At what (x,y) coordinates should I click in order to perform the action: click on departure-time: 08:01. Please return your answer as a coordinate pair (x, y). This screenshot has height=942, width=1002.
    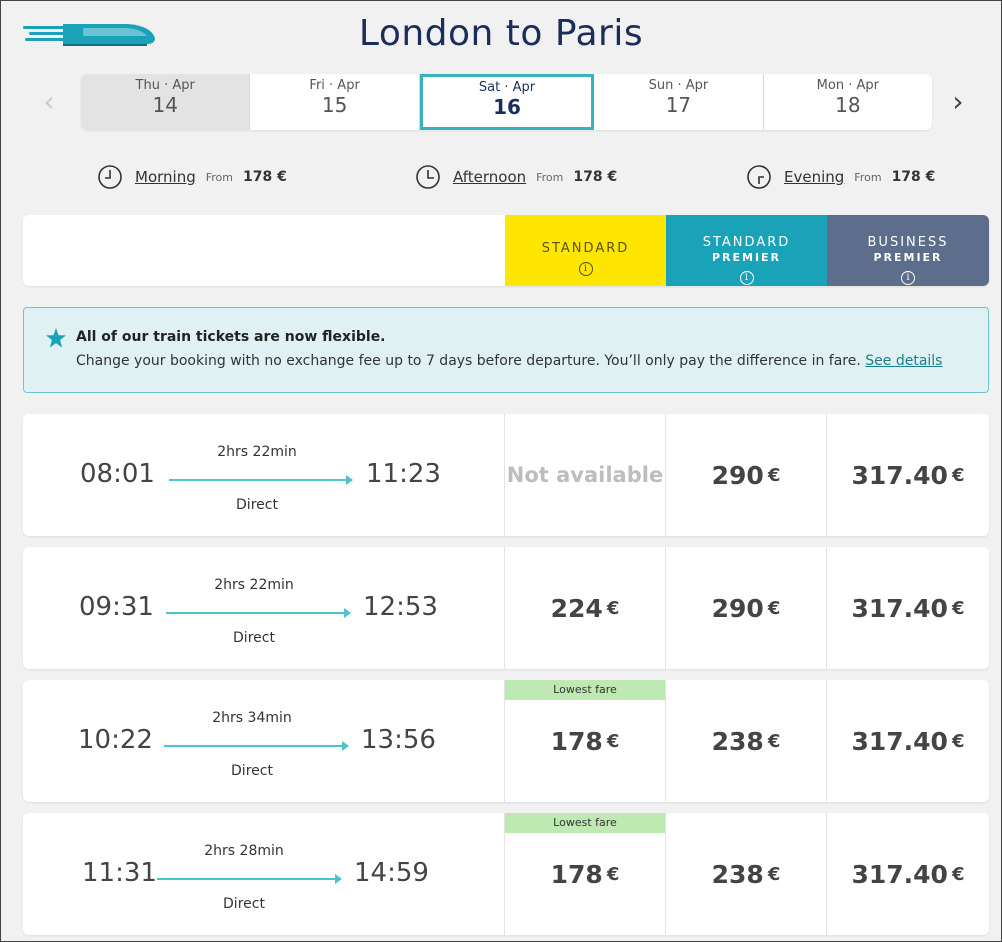
    Looking at the image, I should click on (117, 474).